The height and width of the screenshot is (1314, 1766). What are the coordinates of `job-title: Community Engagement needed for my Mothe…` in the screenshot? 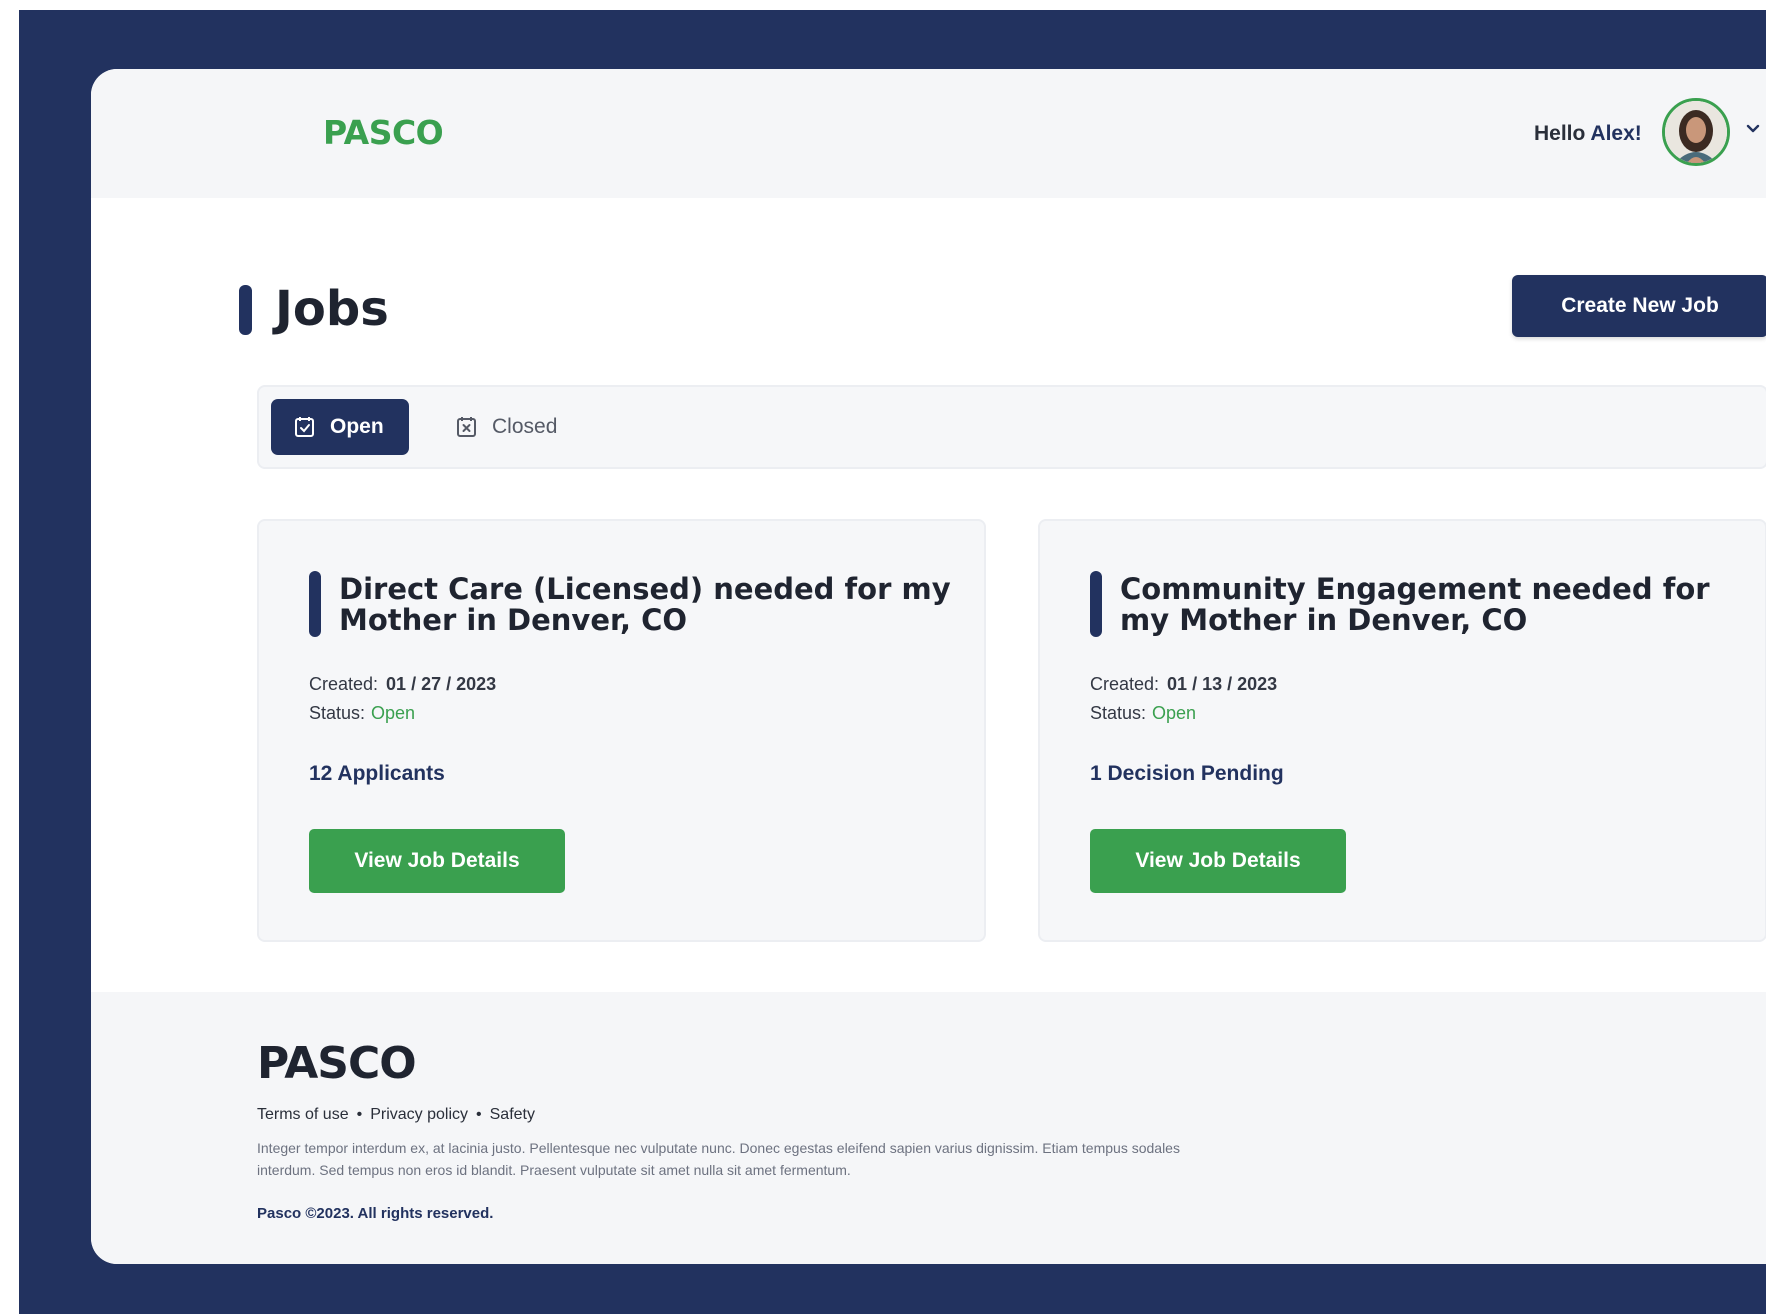 It's located at (1415, 604).